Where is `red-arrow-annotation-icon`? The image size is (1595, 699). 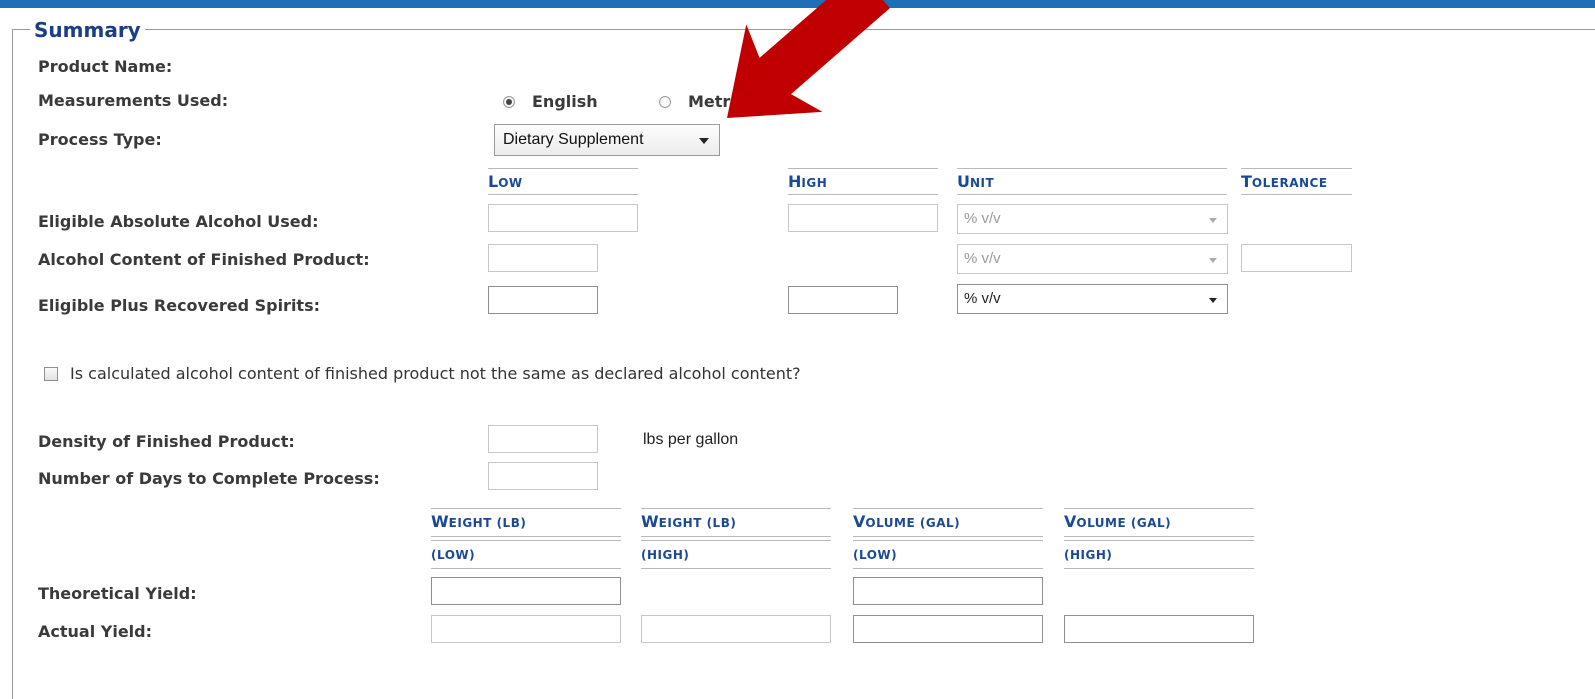
red-arrow-annotation-icon is located at coordinates (808, 59).